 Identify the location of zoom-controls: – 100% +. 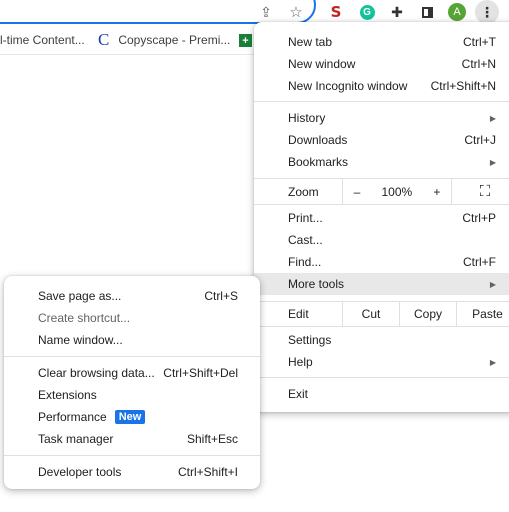
(396, 191).